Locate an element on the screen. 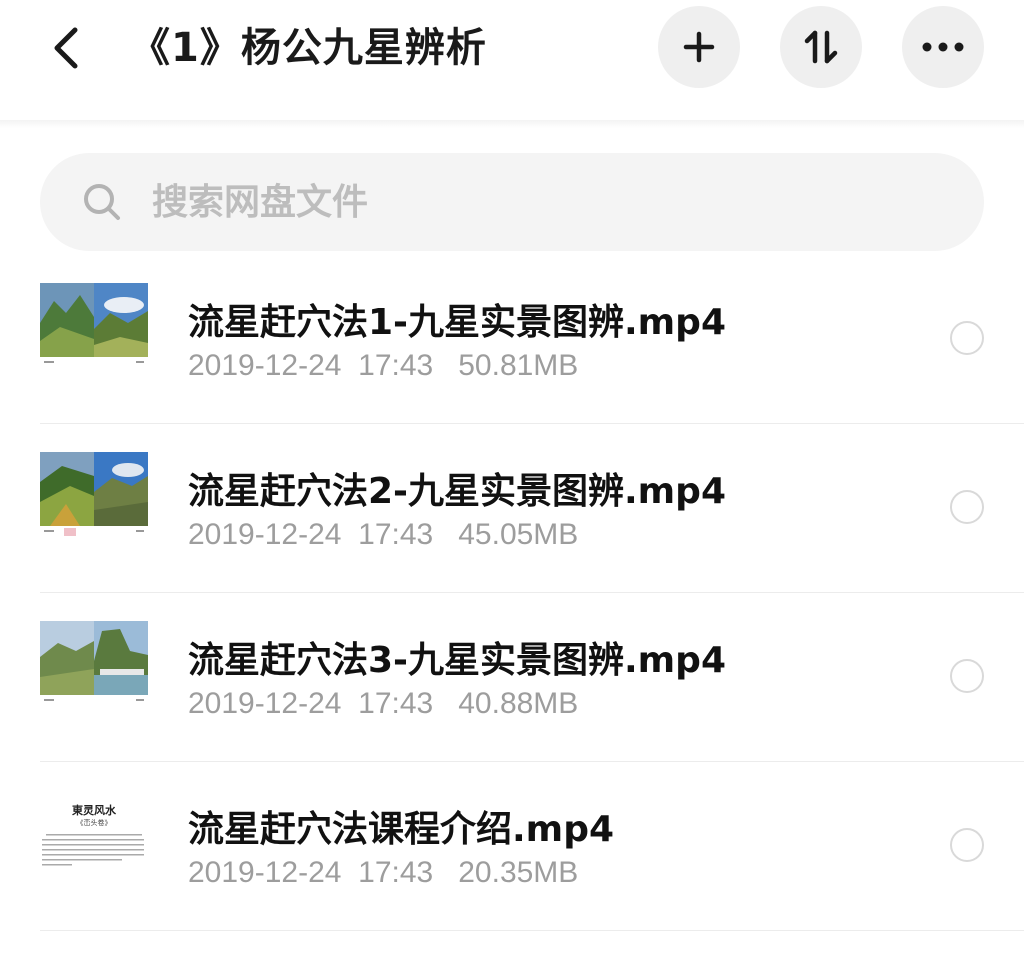 Image resolution: width=1024 pixels, height=971 pixels. file-name: 流星赶穴法2-九星实景图辨.mp4 is located at coordinates (457, 491).